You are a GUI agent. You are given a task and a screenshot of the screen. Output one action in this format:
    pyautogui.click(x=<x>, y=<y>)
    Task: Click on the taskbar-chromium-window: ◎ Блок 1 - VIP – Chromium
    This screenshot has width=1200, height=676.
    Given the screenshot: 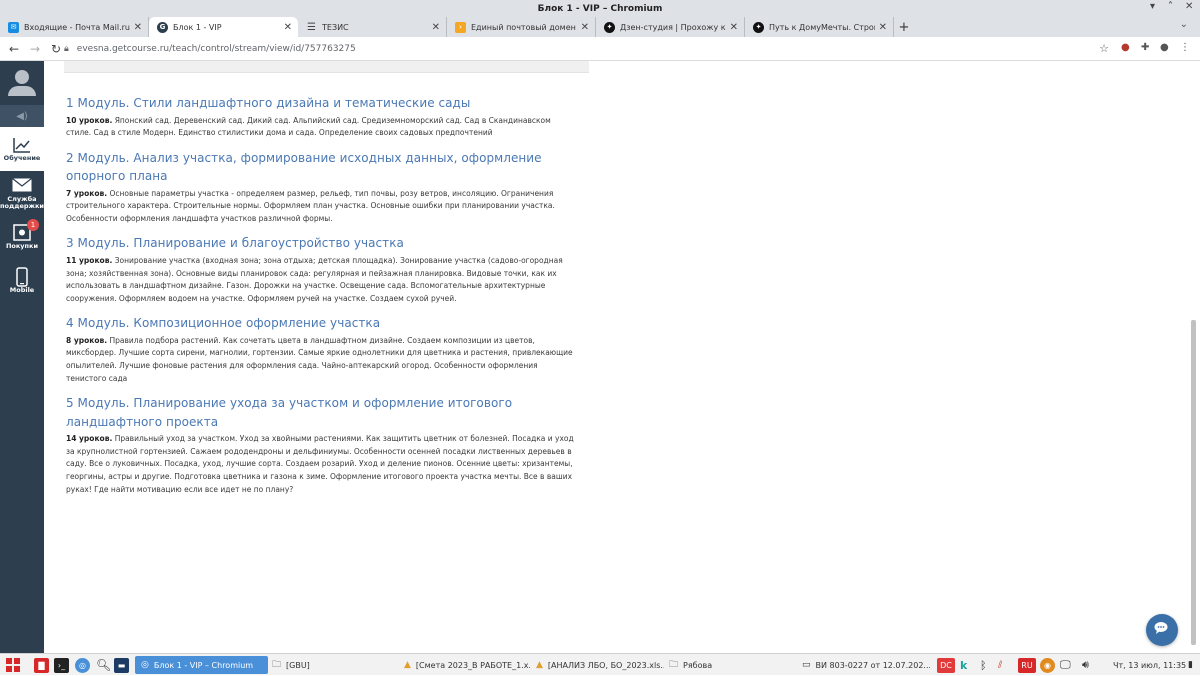 What is the action you would take?
    pyautogui.click(x=201, y=665)
    